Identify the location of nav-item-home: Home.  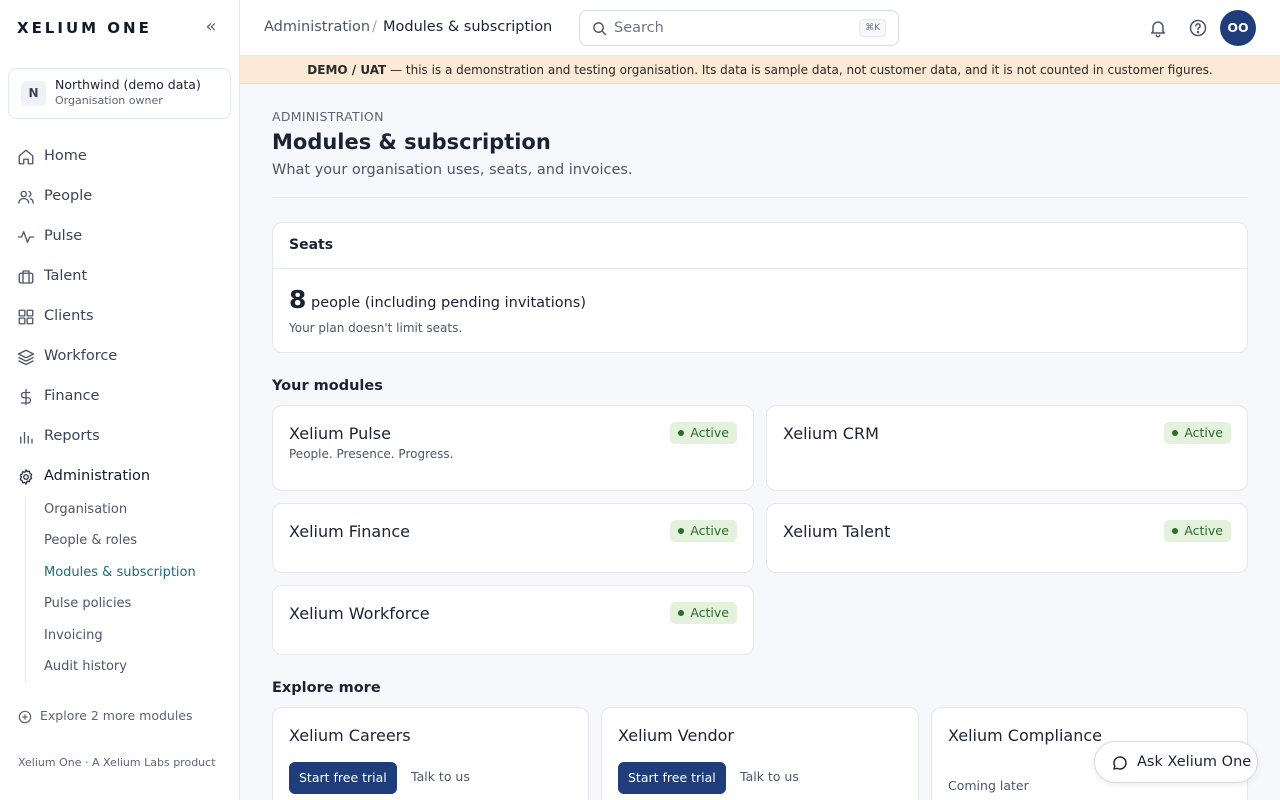
(119, 157).